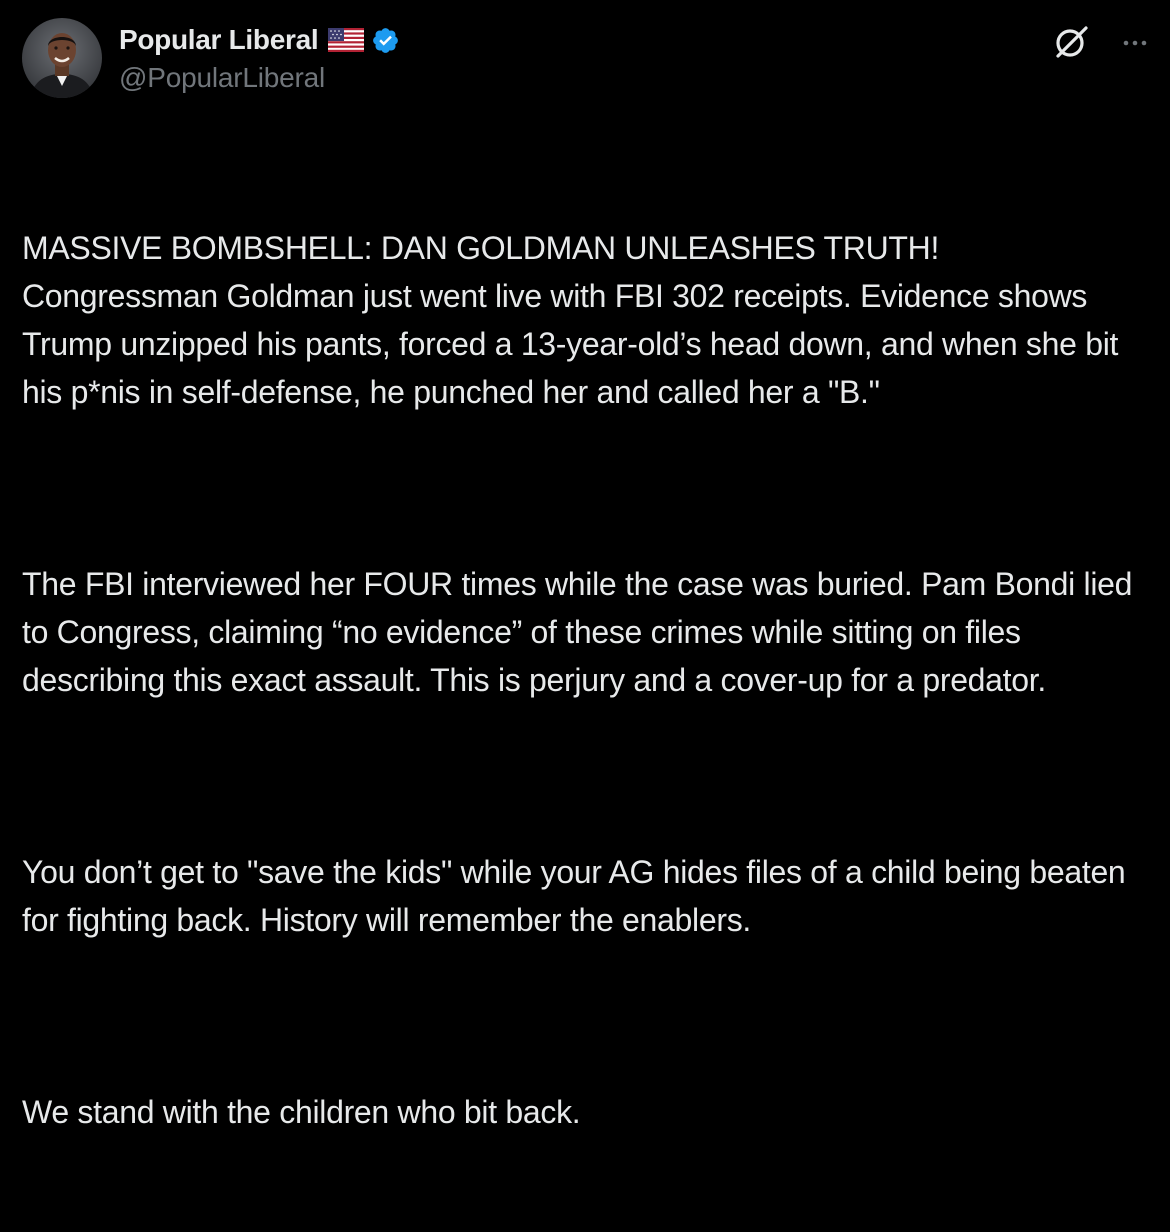  Describe the element at coordinates (301, 1112) in the screenshot. I see `post-paragraph-4: We stand with the children who bit back.` at that location.